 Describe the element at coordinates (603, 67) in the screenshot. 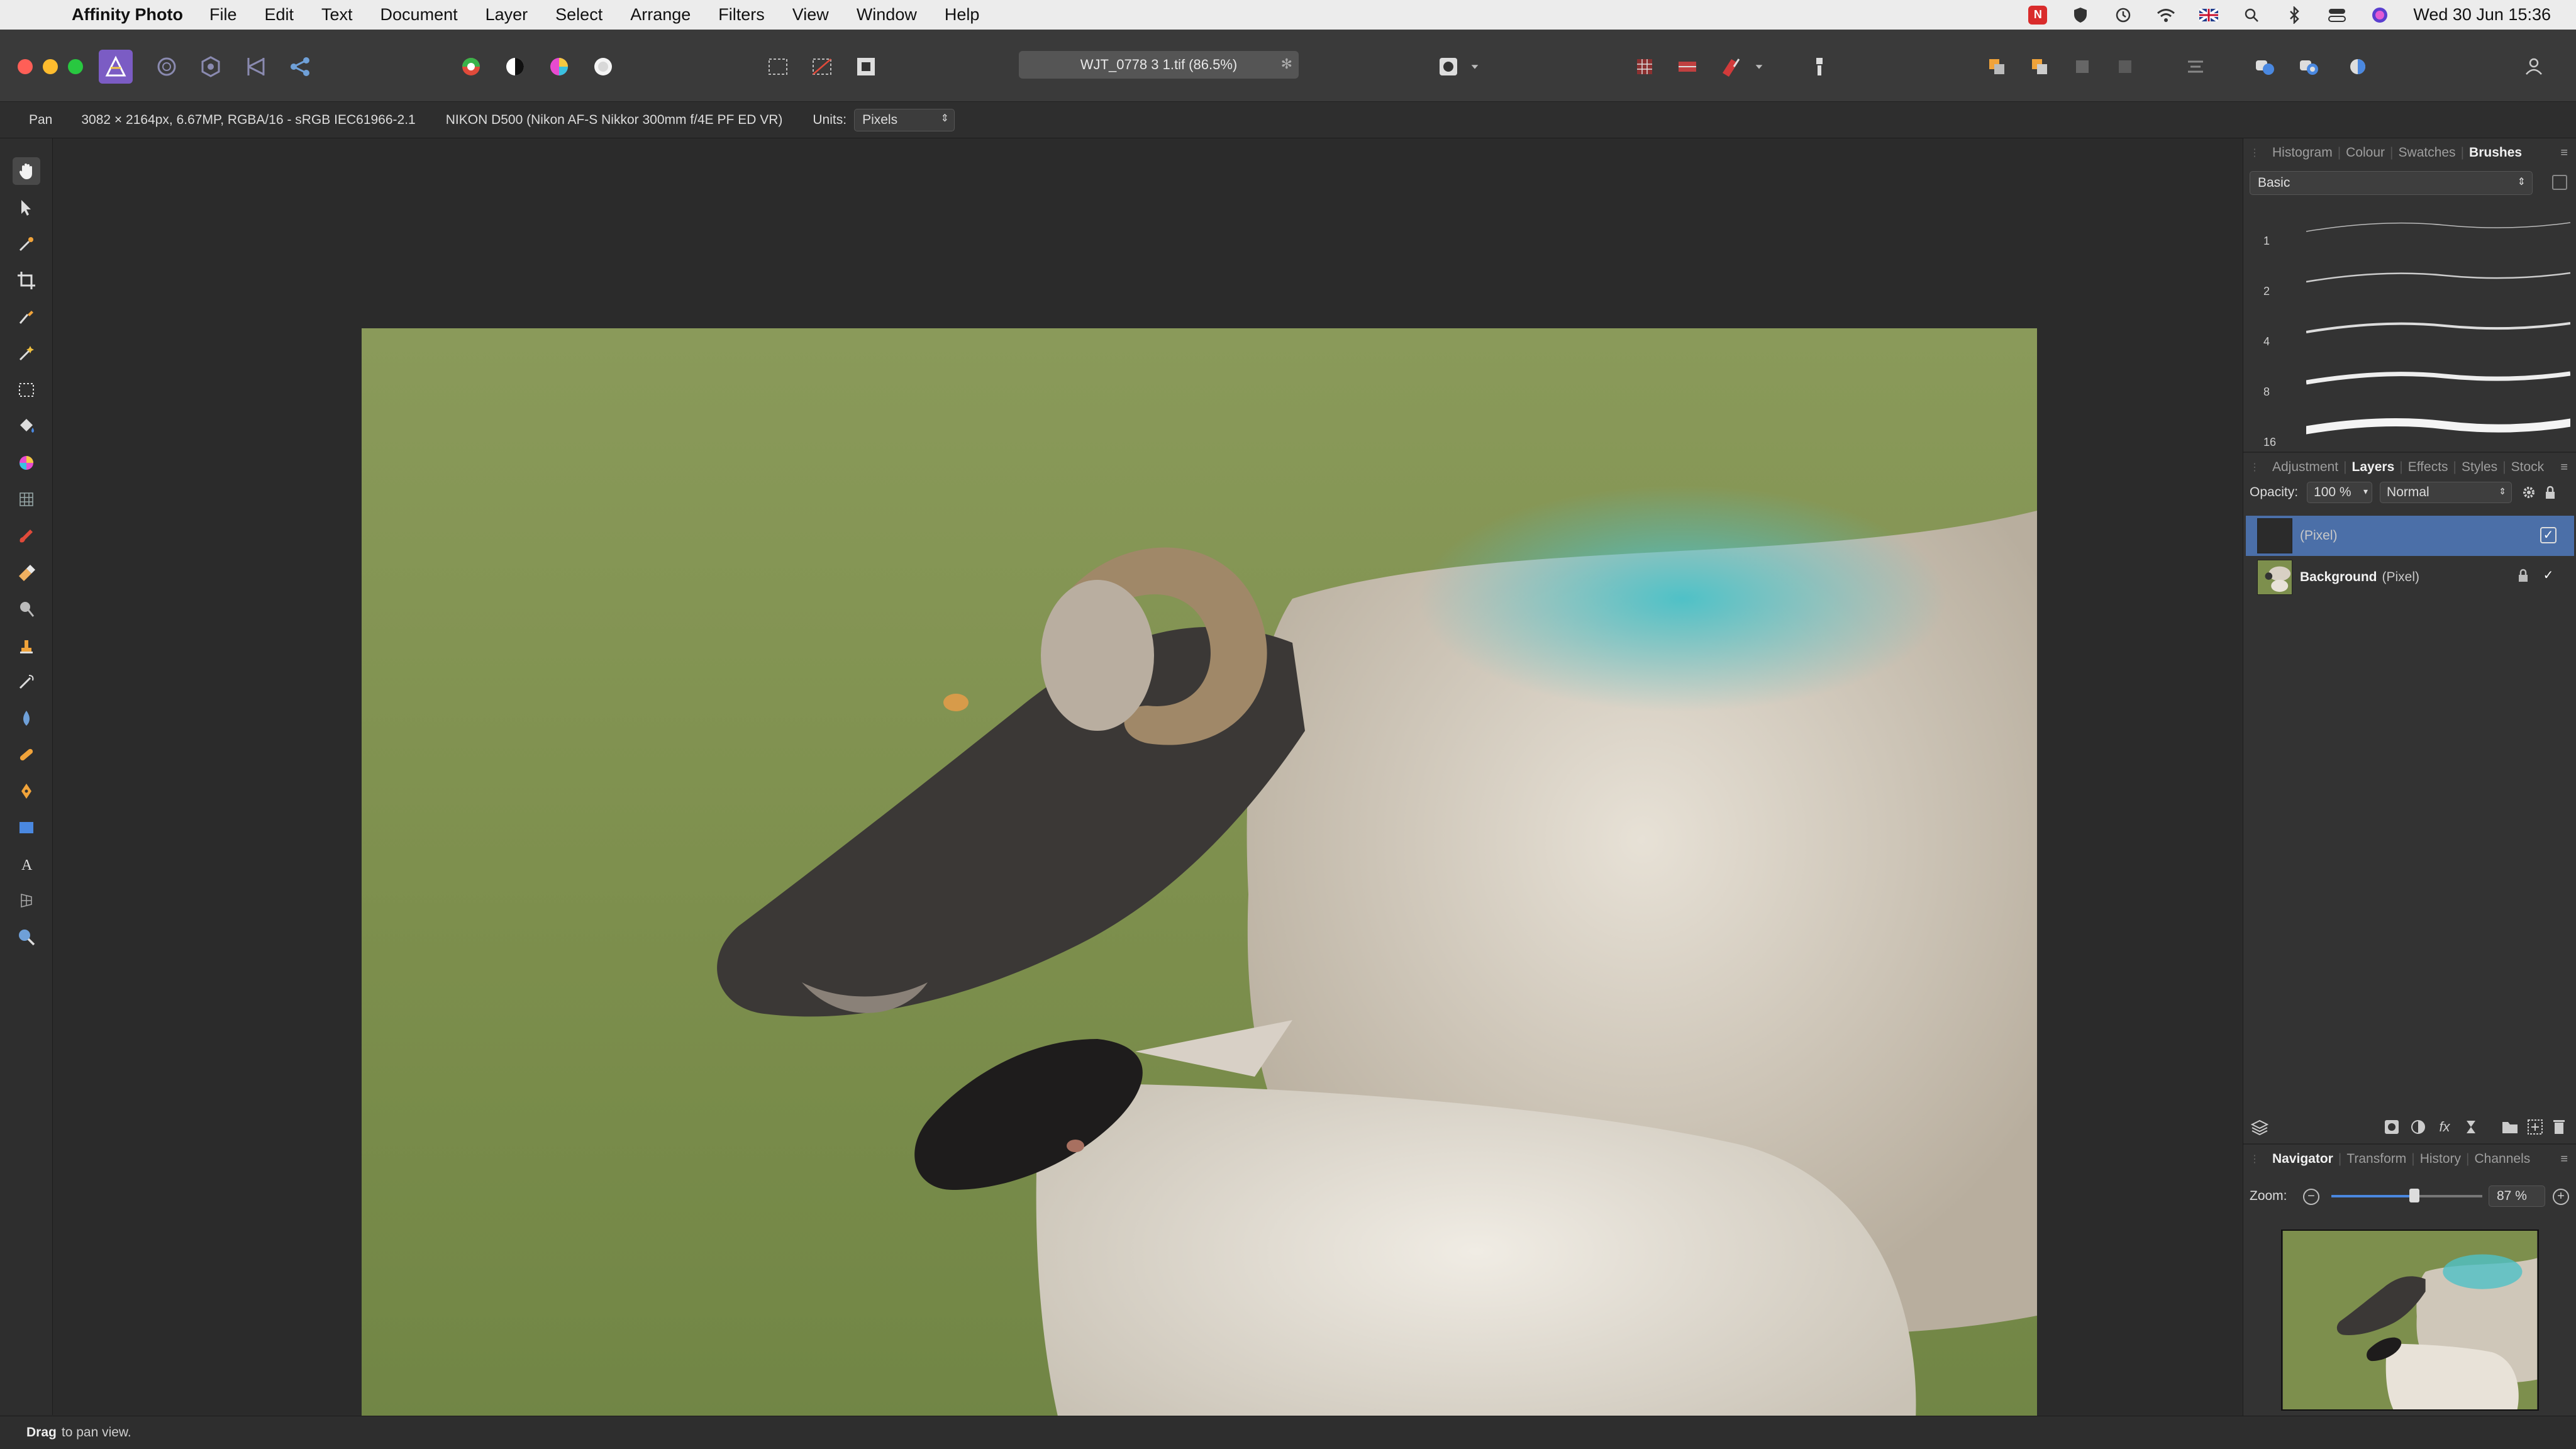

I see `auto-white-balance-icon` at that location.